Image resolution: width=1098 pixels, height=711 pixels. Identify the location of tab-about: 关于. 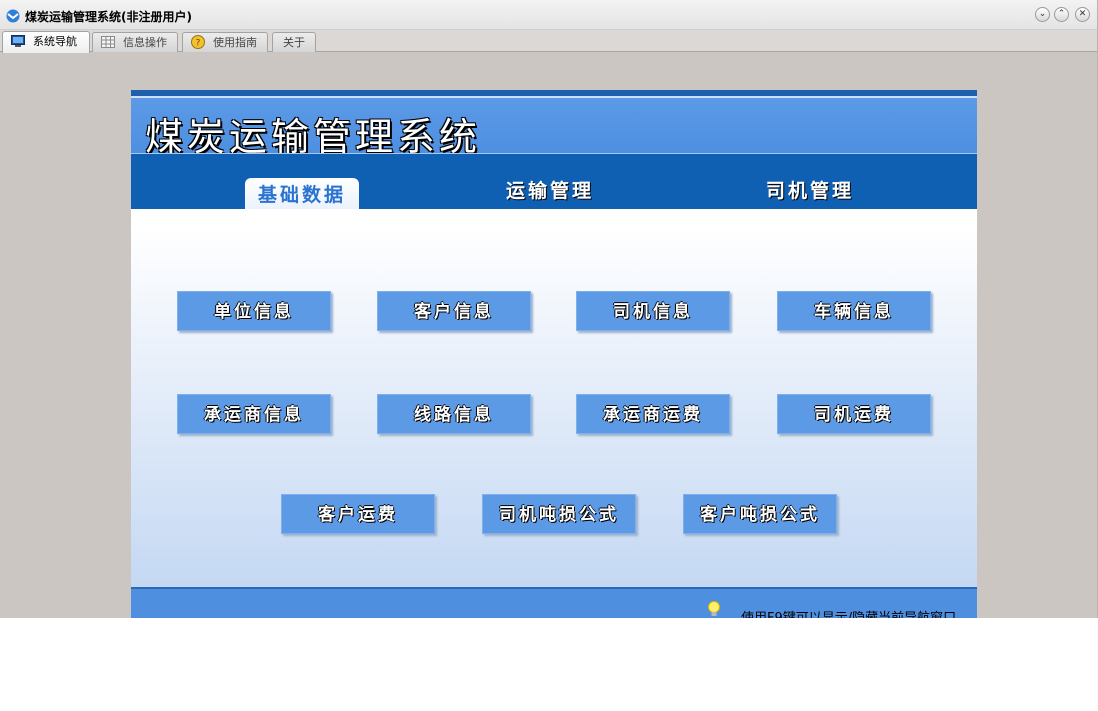
(294, 42).